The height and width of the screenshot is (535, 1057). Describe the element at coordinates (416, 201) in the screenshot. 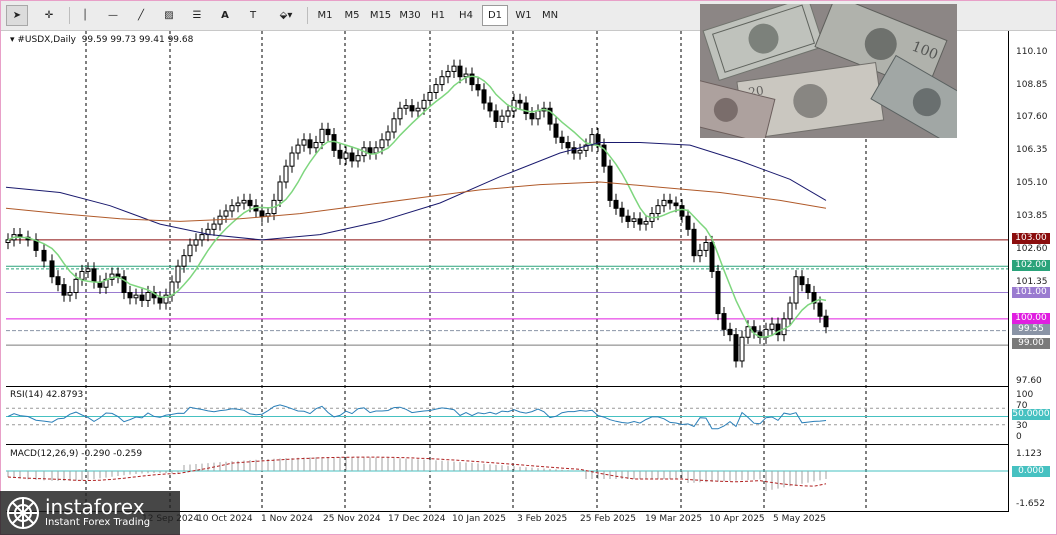

I see `ma-slow-line` at that location.